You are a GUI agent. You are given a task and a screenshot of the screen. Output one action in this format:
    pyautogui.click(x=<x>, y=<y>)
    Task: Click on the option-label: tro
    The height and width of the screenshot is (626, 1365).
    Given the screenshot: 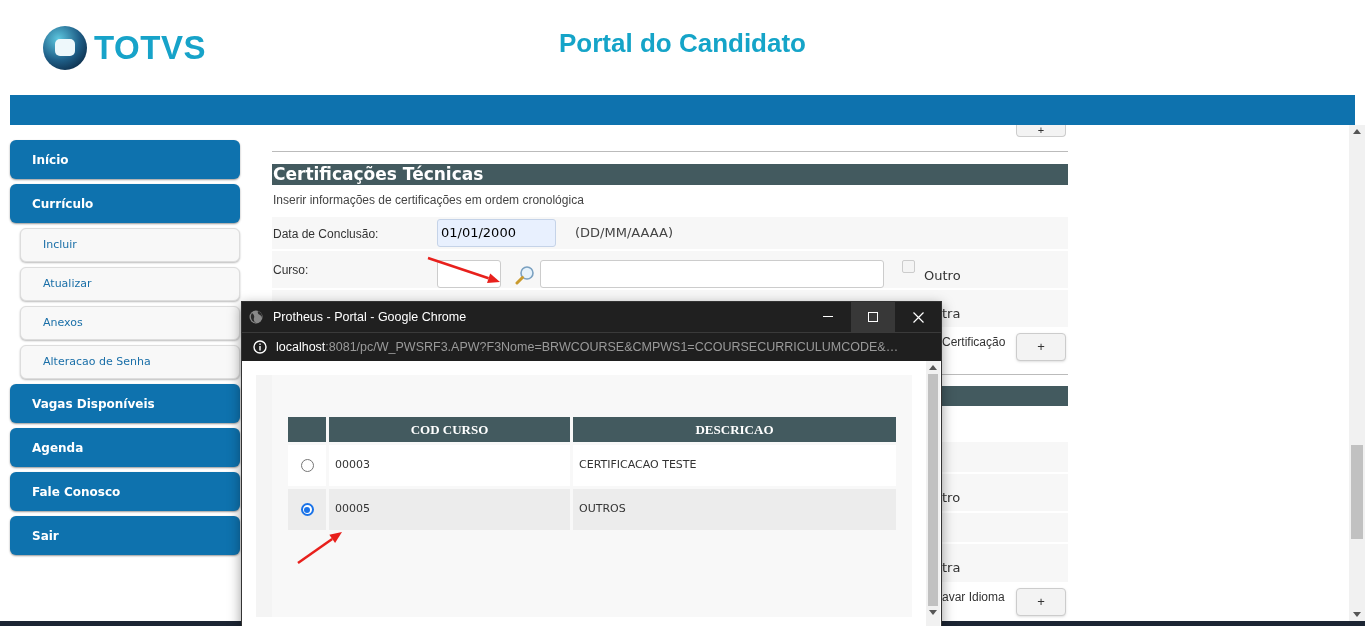 What is the action you would take?
    pyautogui.click(x=951, y=497)
    